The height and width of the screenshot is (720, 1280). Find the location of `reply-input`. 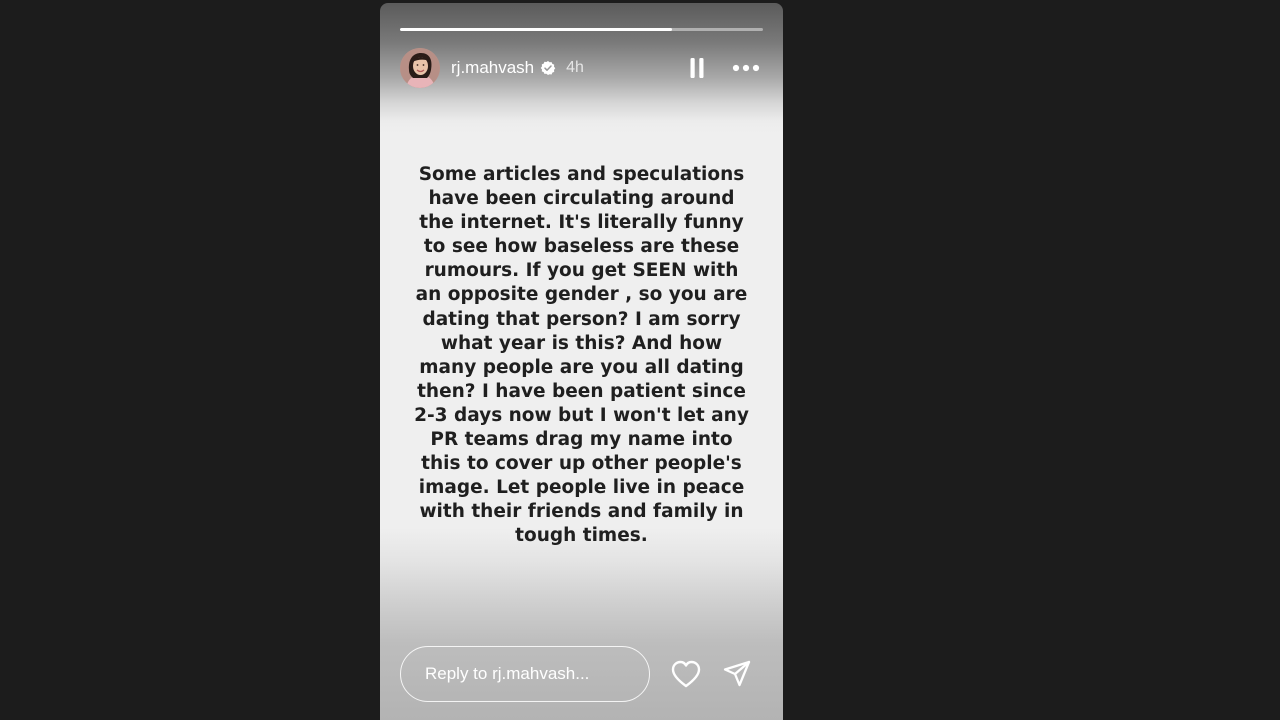

reply-input is located at coordinates (525, 674).